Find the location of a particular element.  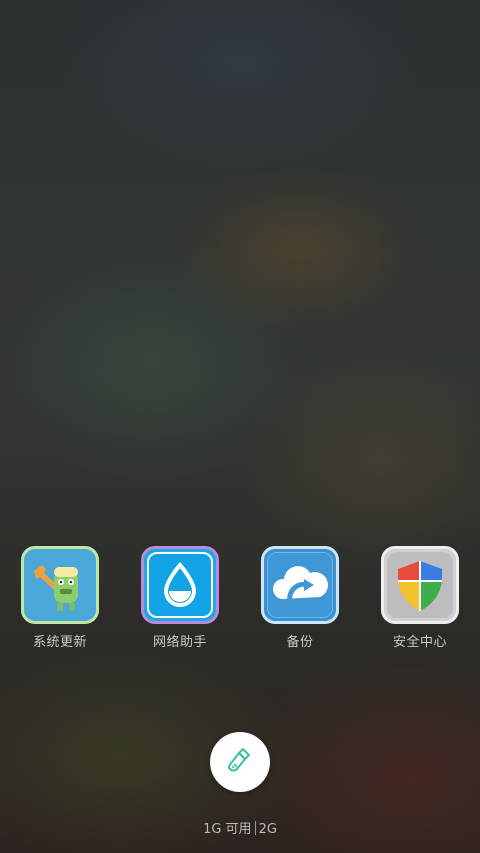

app-label: 网络助手 is located at coordinates (179, 642).